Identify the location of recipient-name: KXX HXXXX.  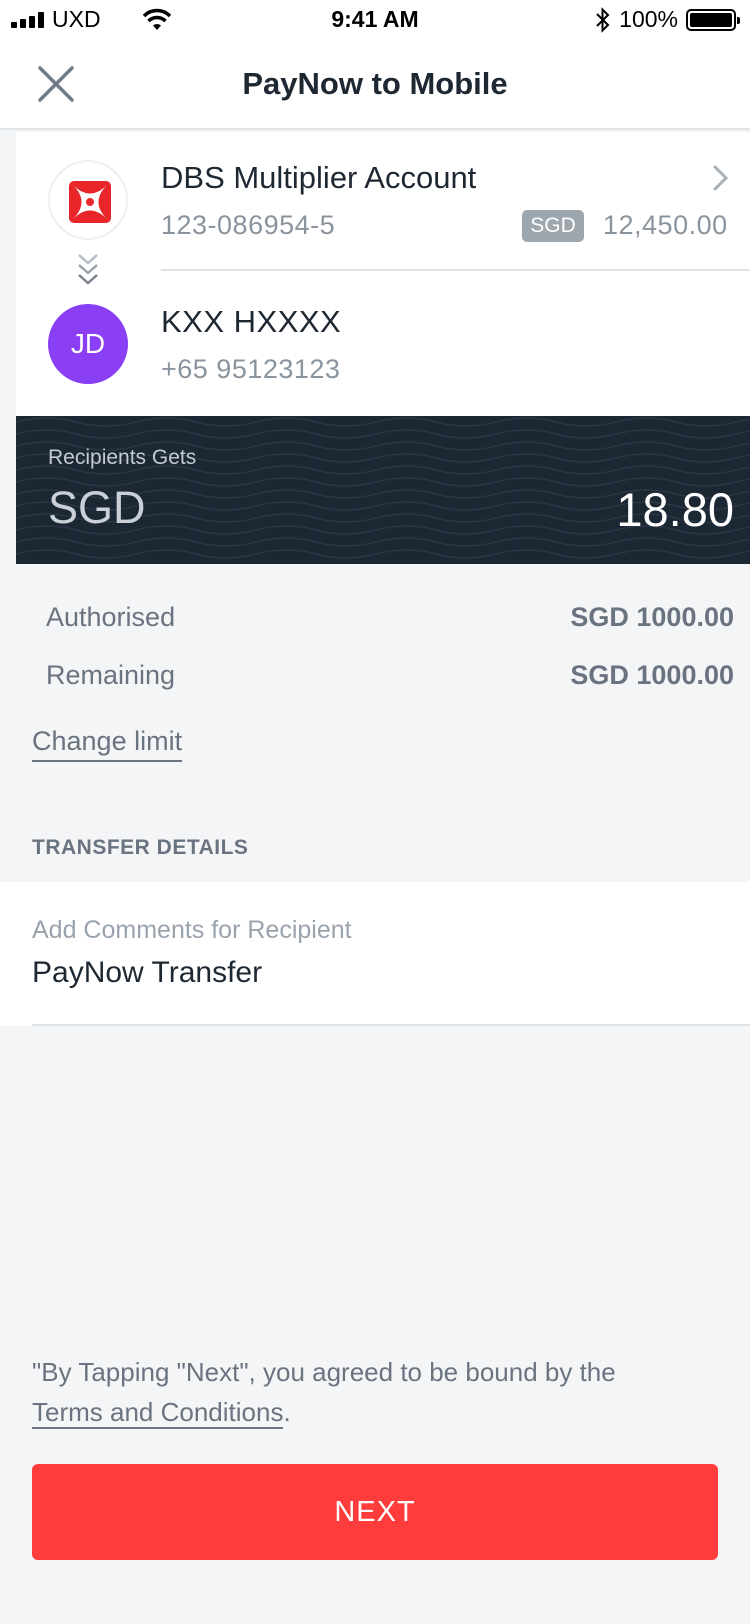
(251, 321).